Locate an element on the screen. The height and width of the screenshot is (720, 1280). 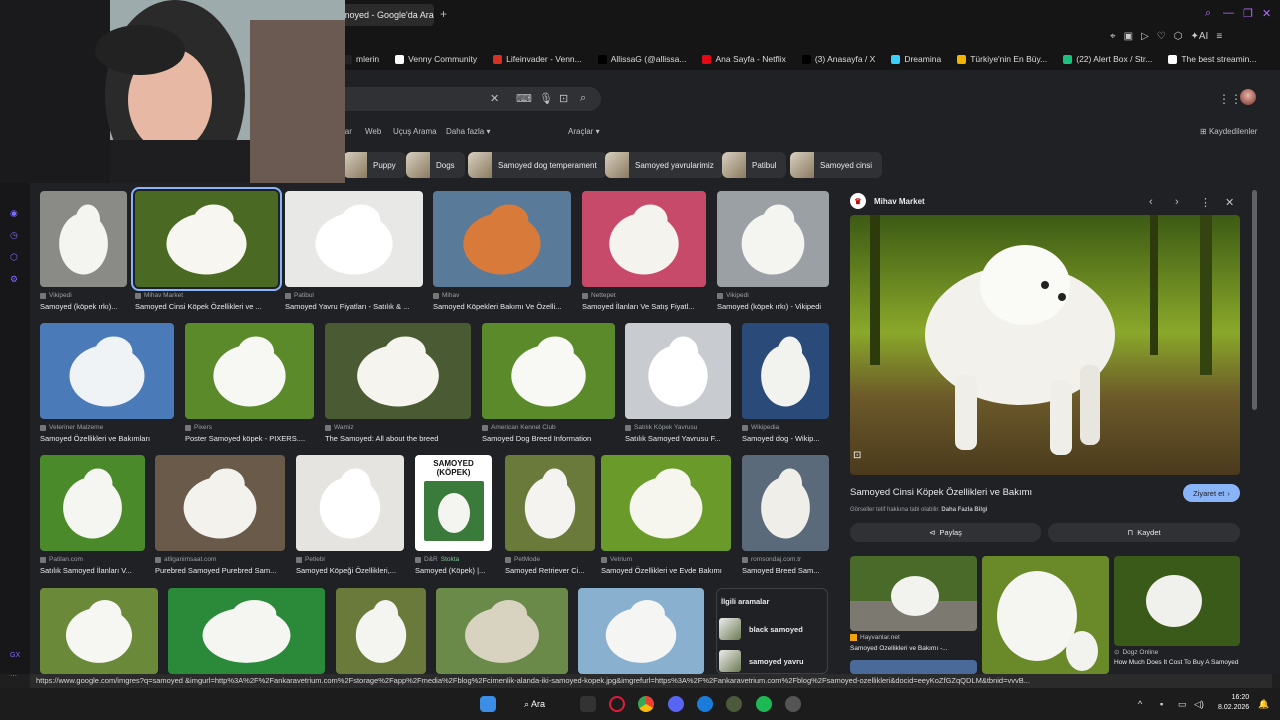
volume-icon: ◁) is located at coordinates (1199, 704).